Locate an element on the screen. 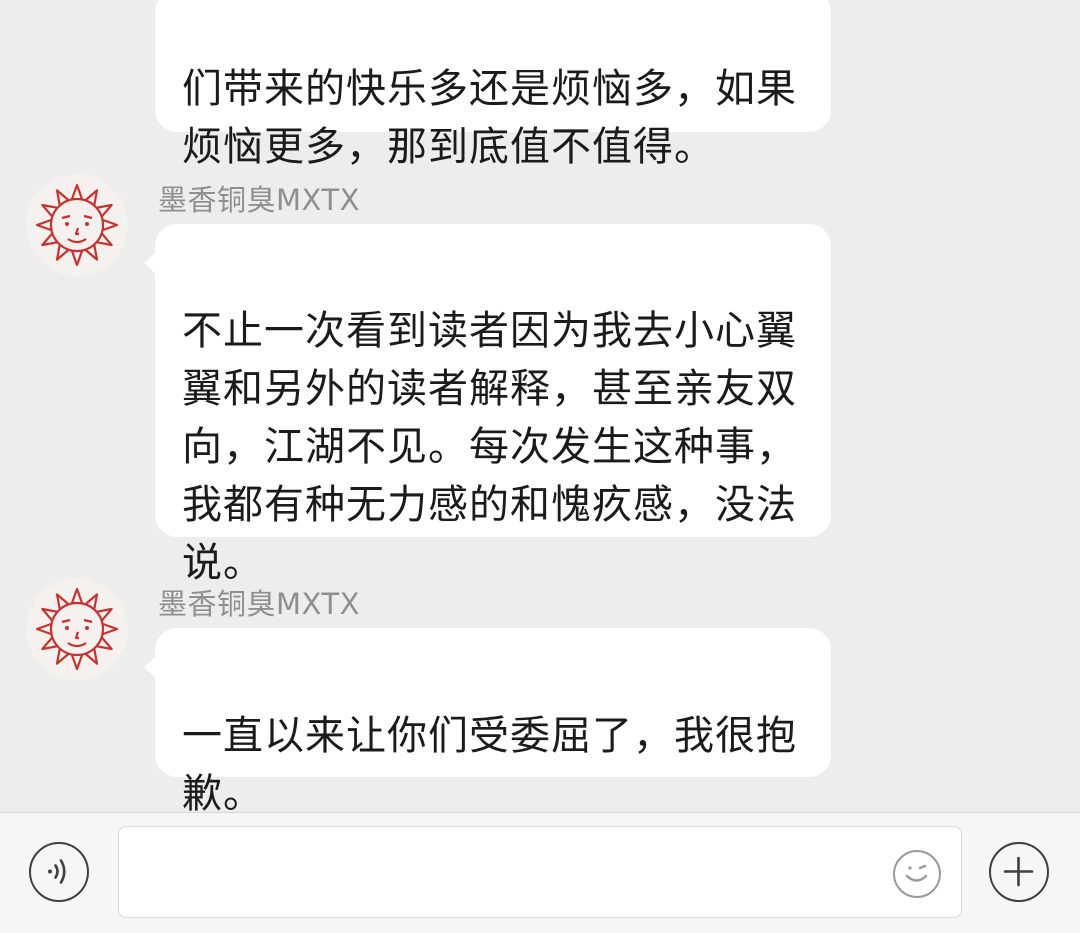  emoji-button is located at coordinates (917, 874).